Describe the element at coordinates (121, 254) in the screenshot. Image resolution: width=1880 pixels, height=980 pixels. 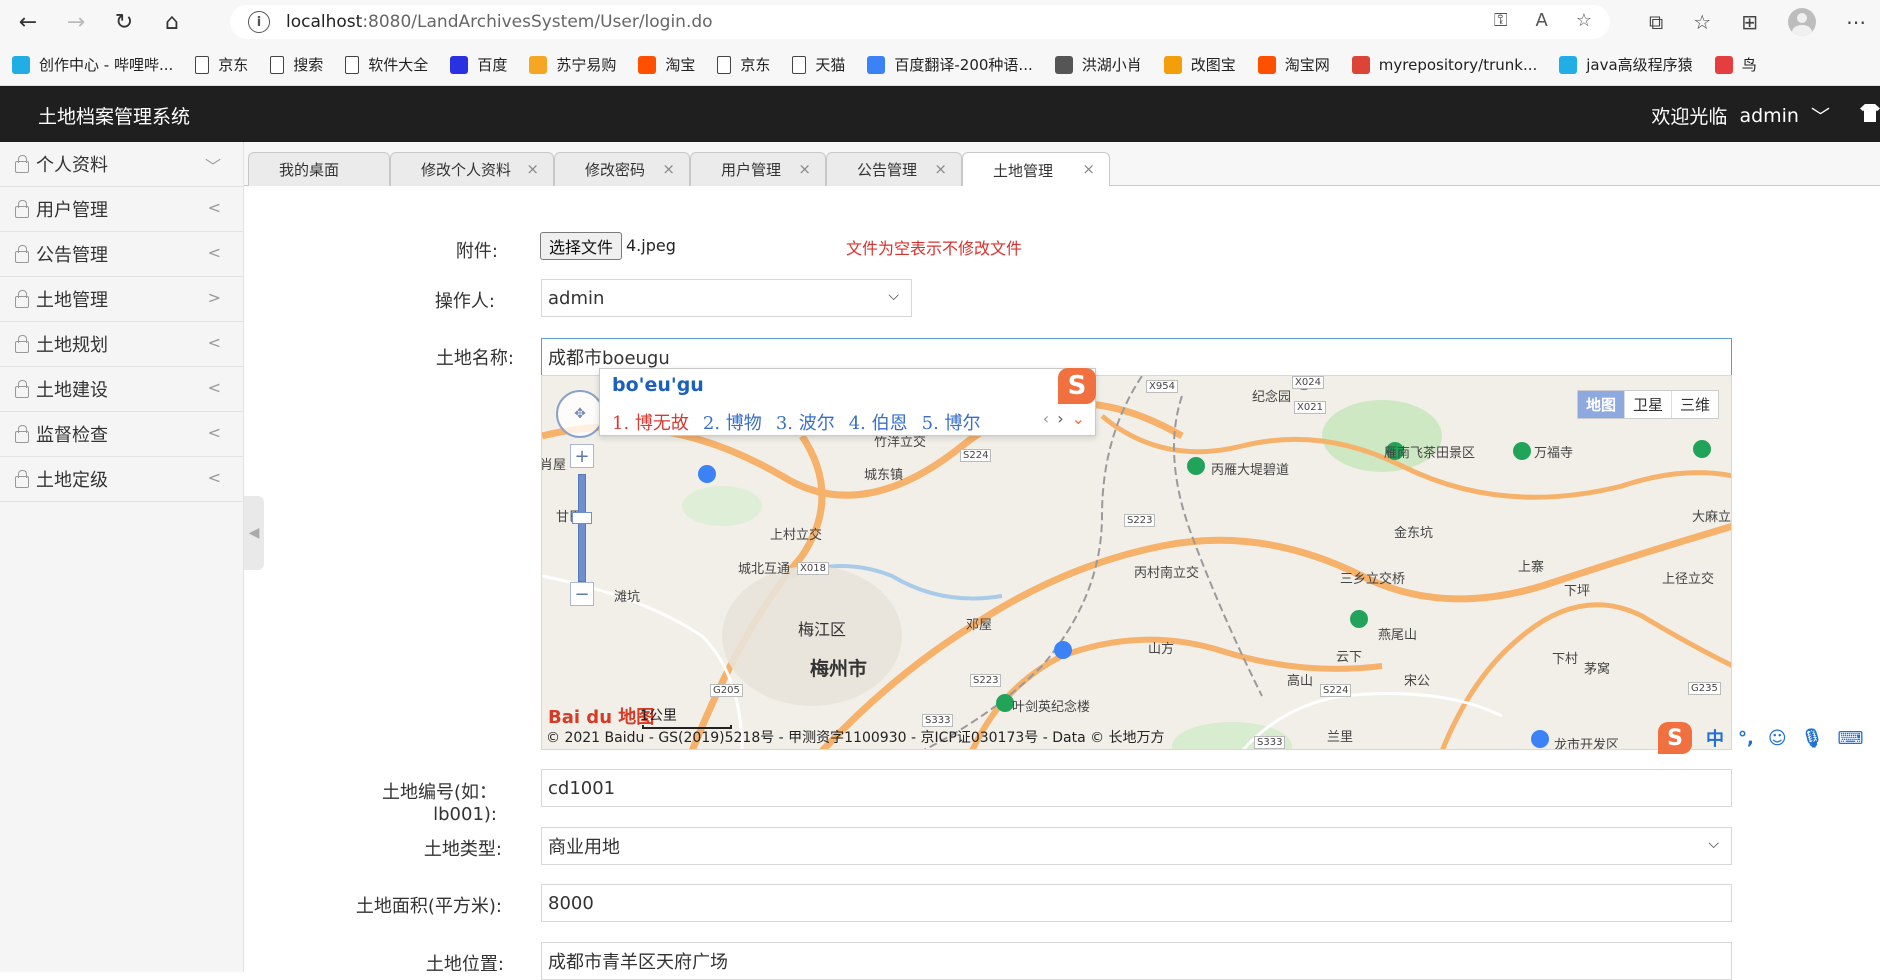
I see `sidebar-item: 公告管理 <` at that location.